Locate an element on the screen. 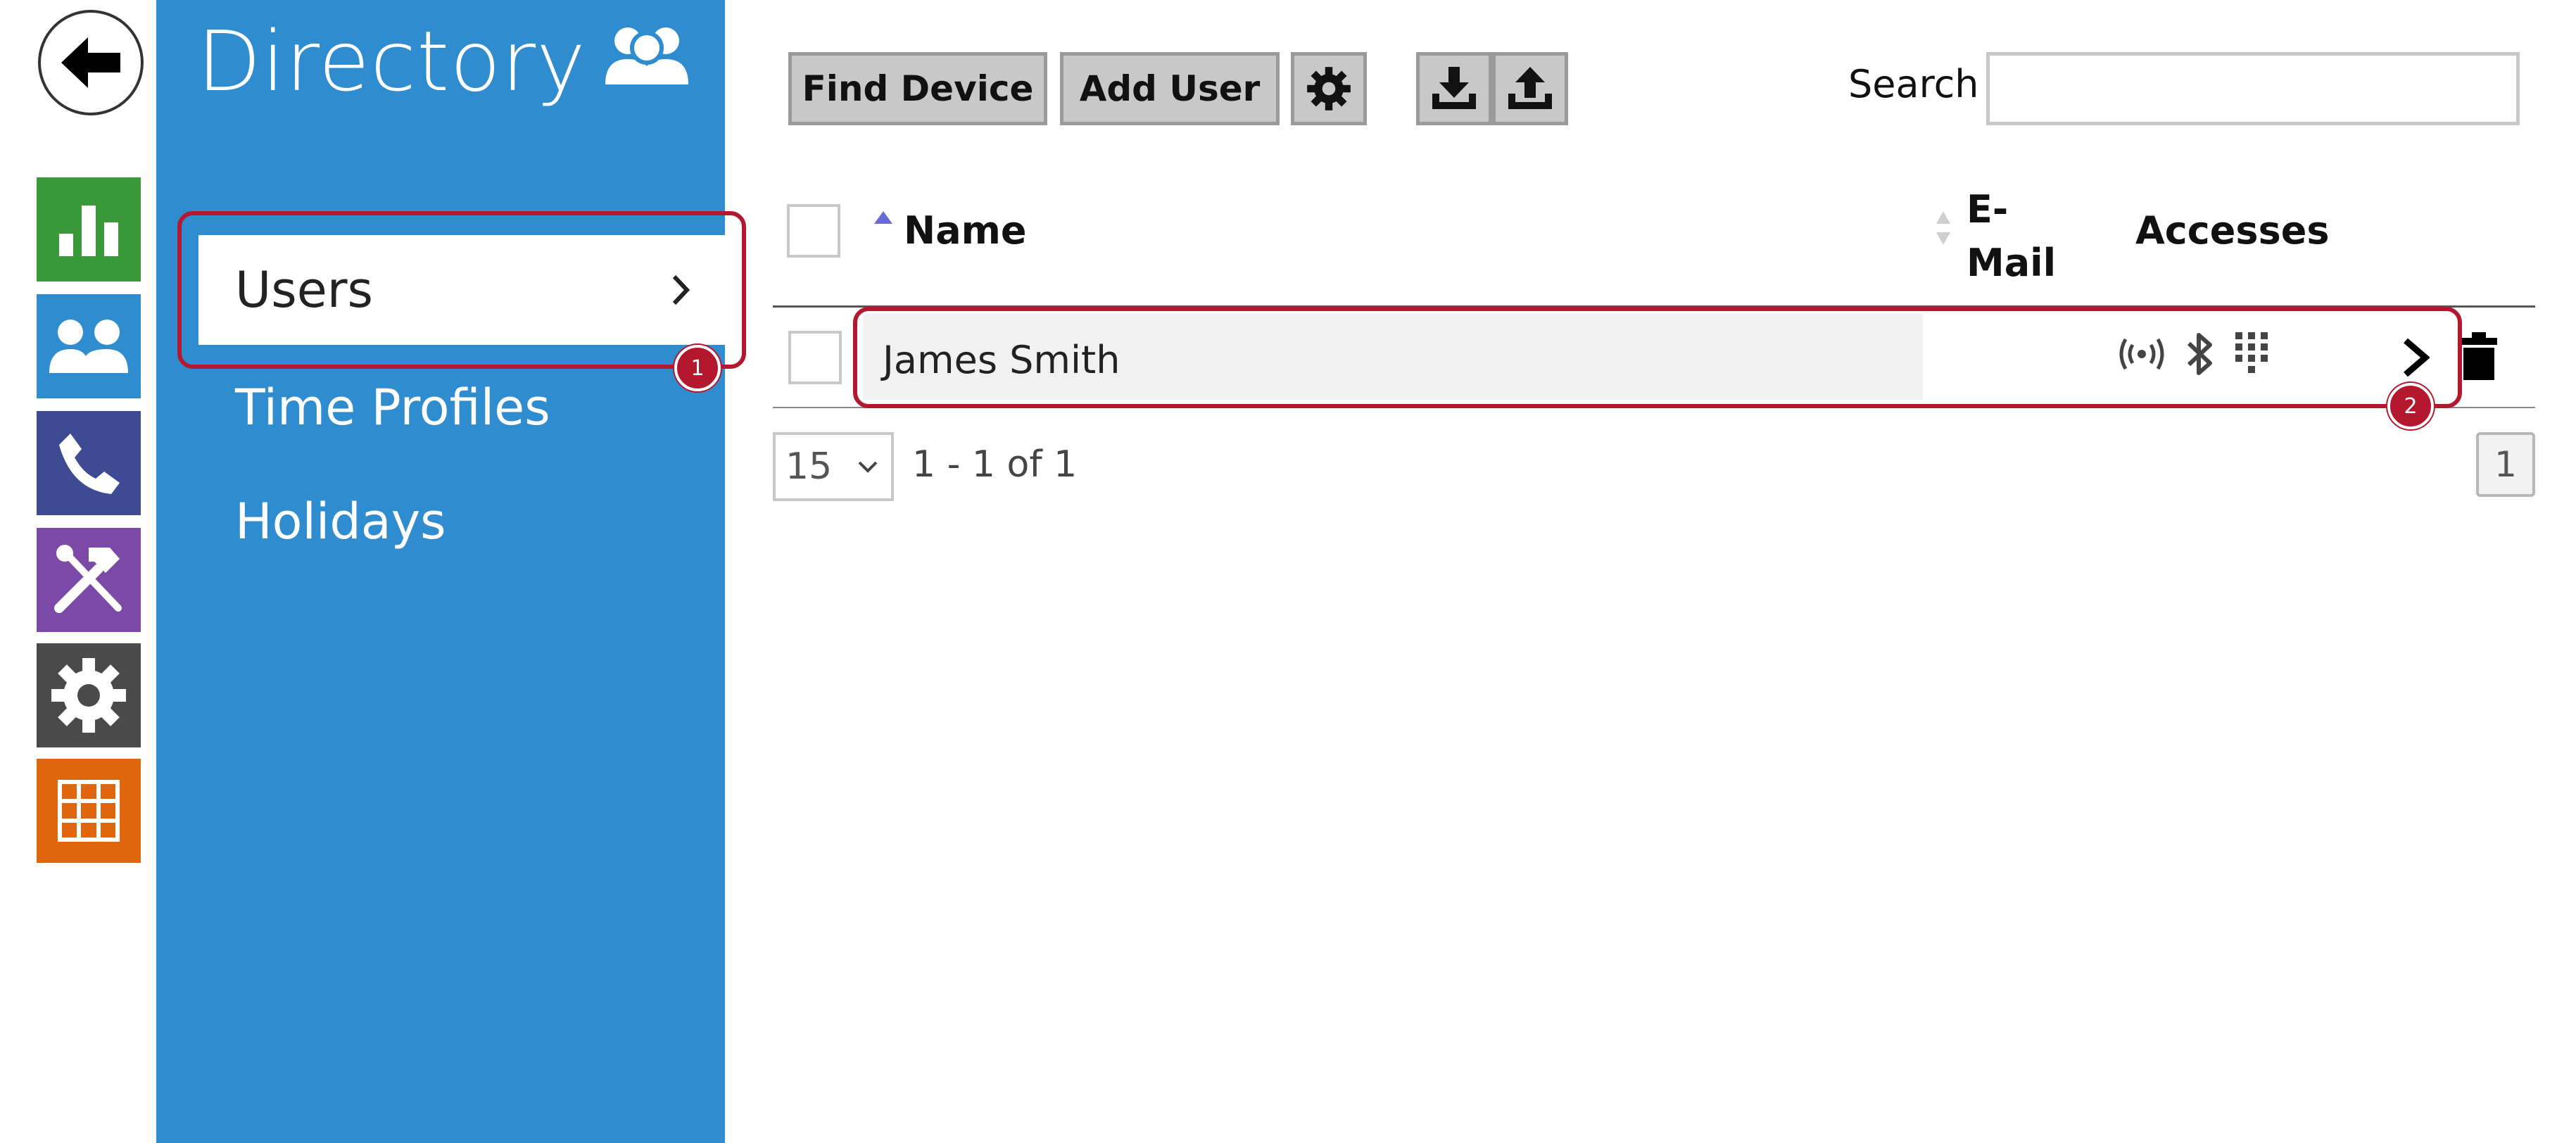 Image resolution: width=2576 pixels, height=1143 pixels. arrow-left-icon is located at coordinates (90, 62).